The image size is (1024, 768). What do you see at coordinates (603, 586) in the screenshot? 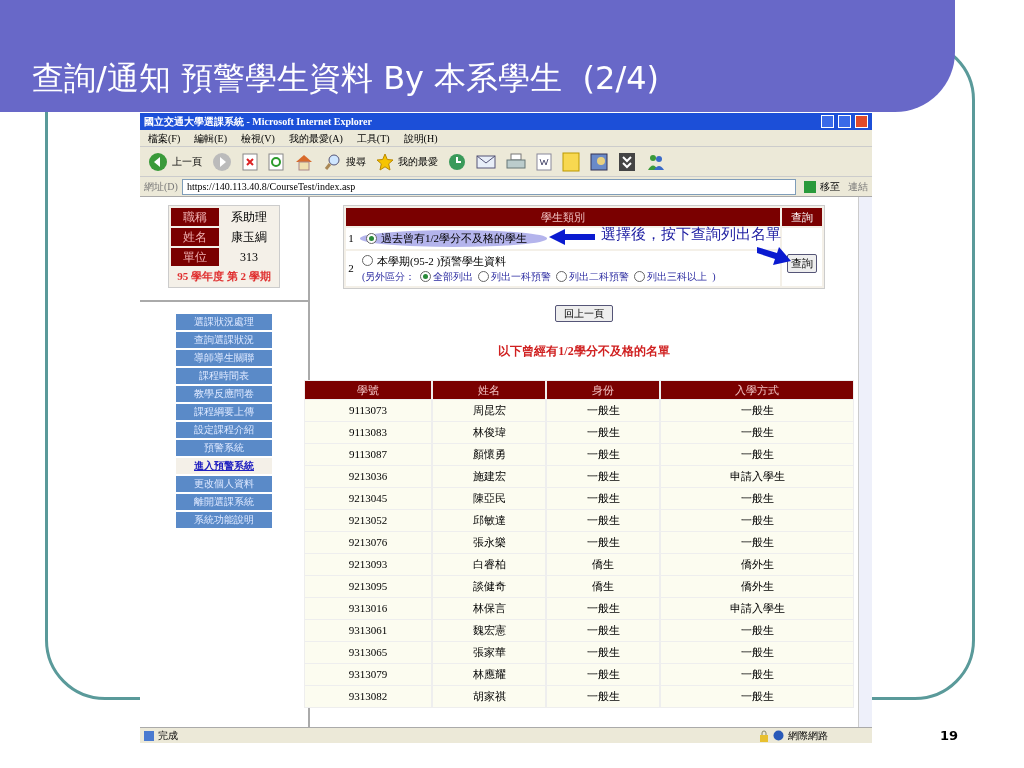
I see `table-cell: 僑生` at bounding box center [603, 586].